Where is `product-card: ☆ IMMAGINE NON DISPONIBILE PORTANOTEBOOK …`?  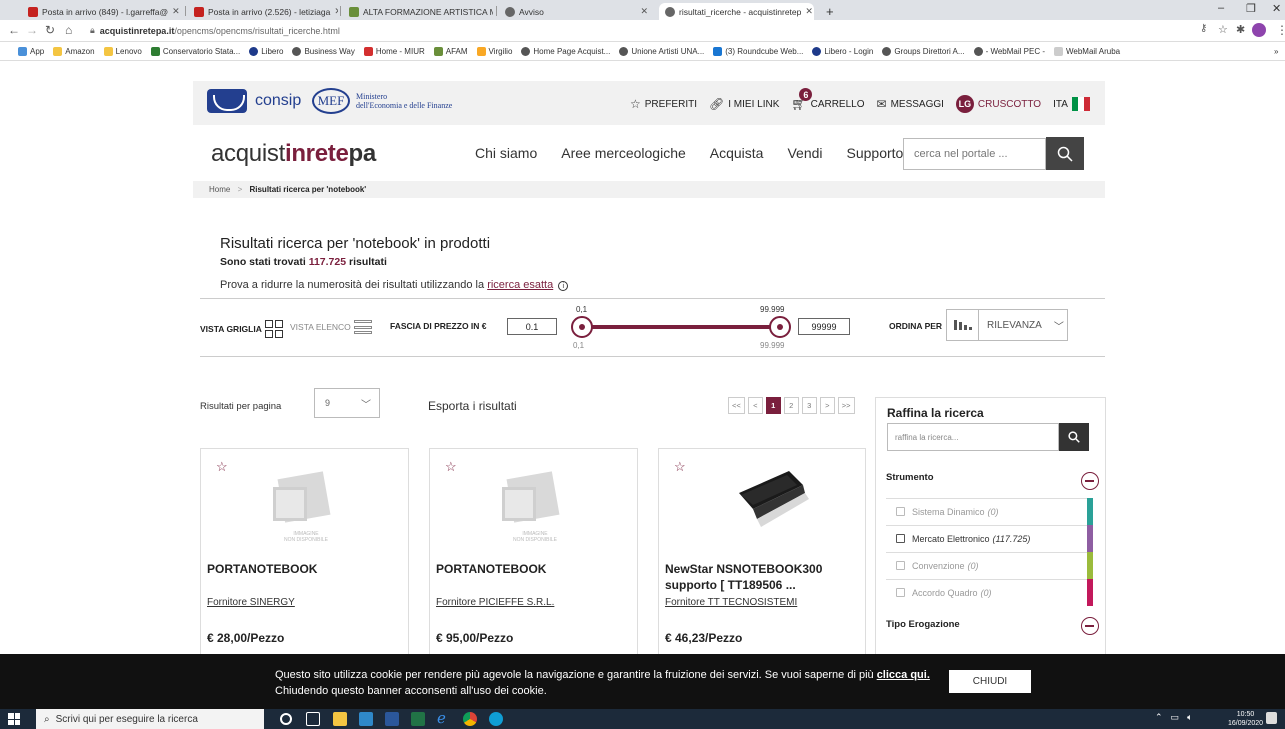
product-card: ☆ IMMAGINE NON DISPONIBILE PORTANOTEBOOK … is located at coordinates (533, 553).